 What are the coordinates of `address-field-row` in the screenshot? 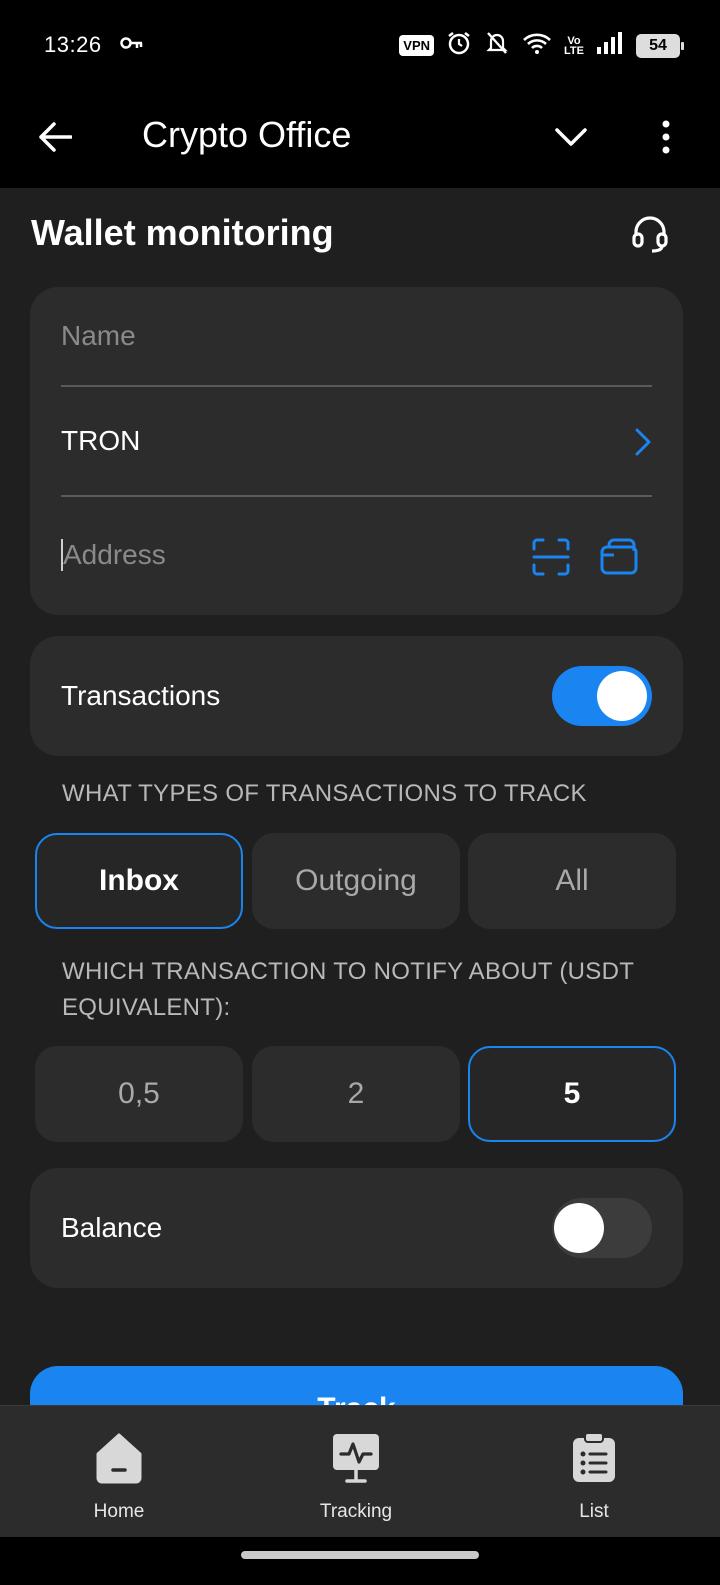 It's located at (356, 556).